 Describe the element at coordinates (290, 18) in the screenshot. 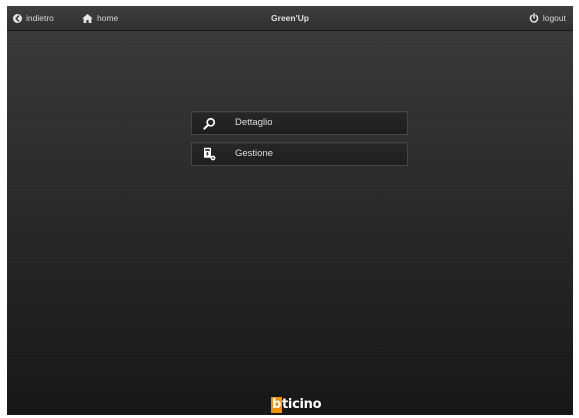

I see `top-bar: indietro home Green'Up logout` at that location.